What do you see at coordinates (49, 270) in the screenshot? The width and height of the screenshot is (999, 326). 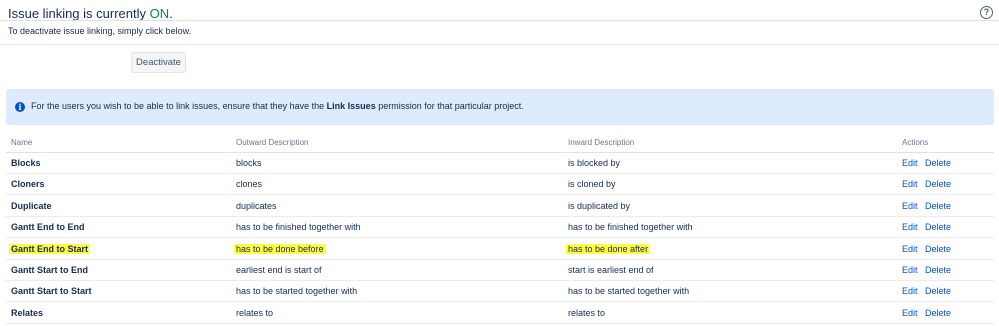 I see `row-name: Gantt Start to End` at bounding box center [49, 270].